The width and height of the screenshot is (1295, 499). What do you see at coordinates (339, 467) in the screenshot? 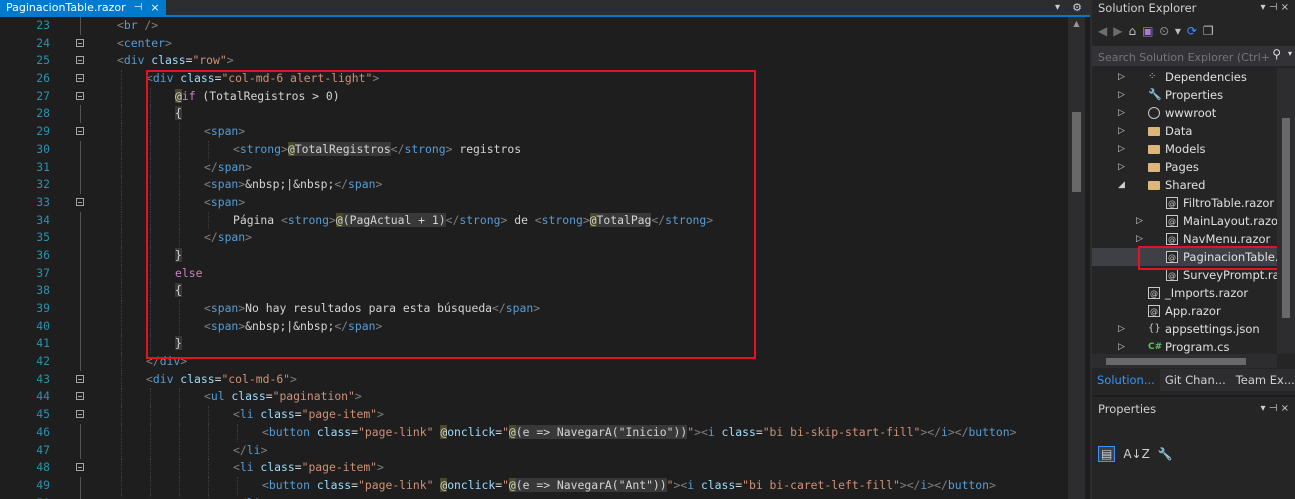
I see `code-token: "page-item"` at bounding box center [339, 467].